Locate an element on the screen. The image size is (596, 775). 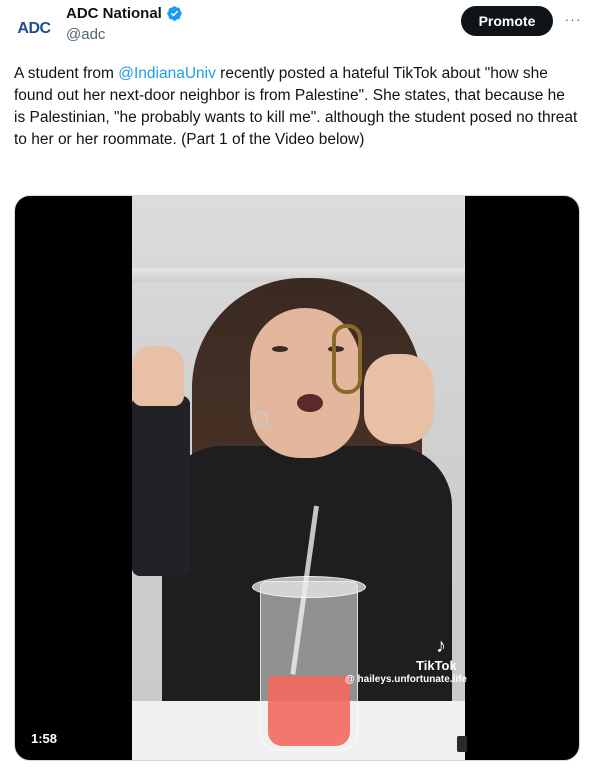
verified-badge-icon is located at coordinates (174, 13).